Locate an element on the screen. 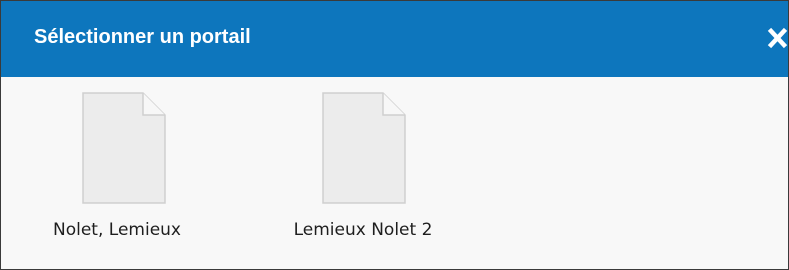  close-icon is located at coordinates (777, 38).